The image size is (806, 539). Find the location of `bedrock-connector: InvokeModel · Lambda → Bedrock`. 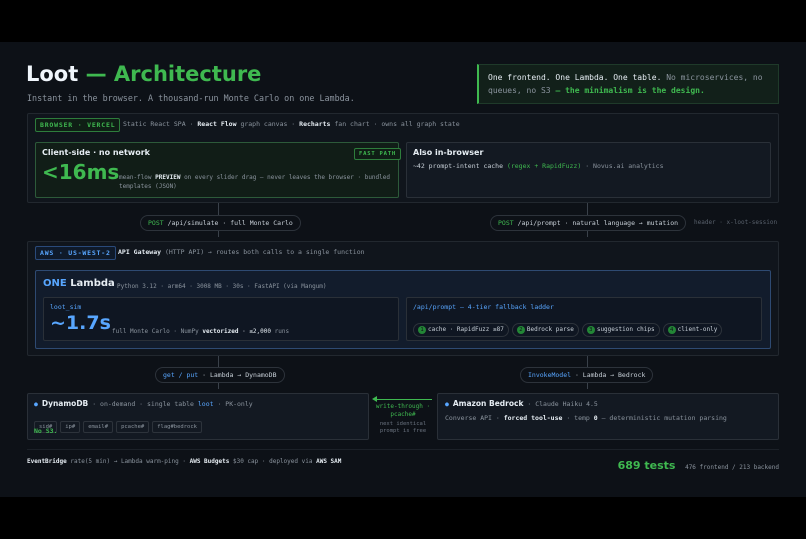

bedrock-connector: InvokeModel · Lambda → Bedrock is located at coordinates (587, 375).